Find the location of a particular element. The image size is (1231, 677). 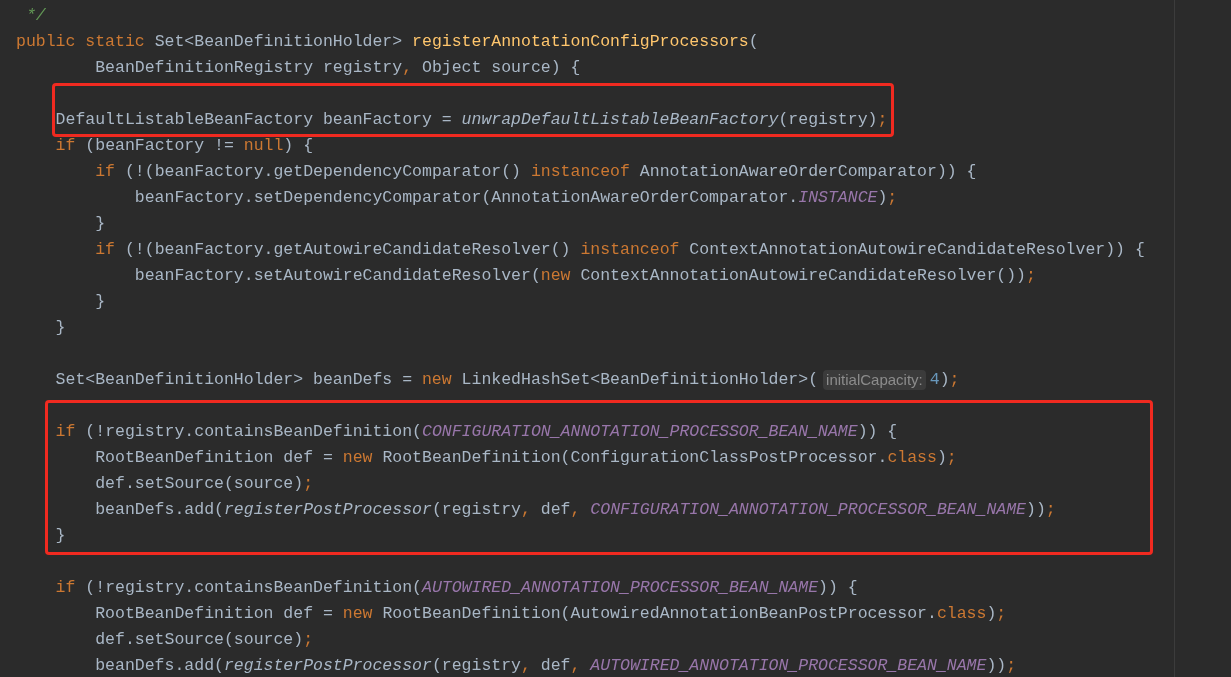

code-text: 4); is located at coordinates (944, 380).